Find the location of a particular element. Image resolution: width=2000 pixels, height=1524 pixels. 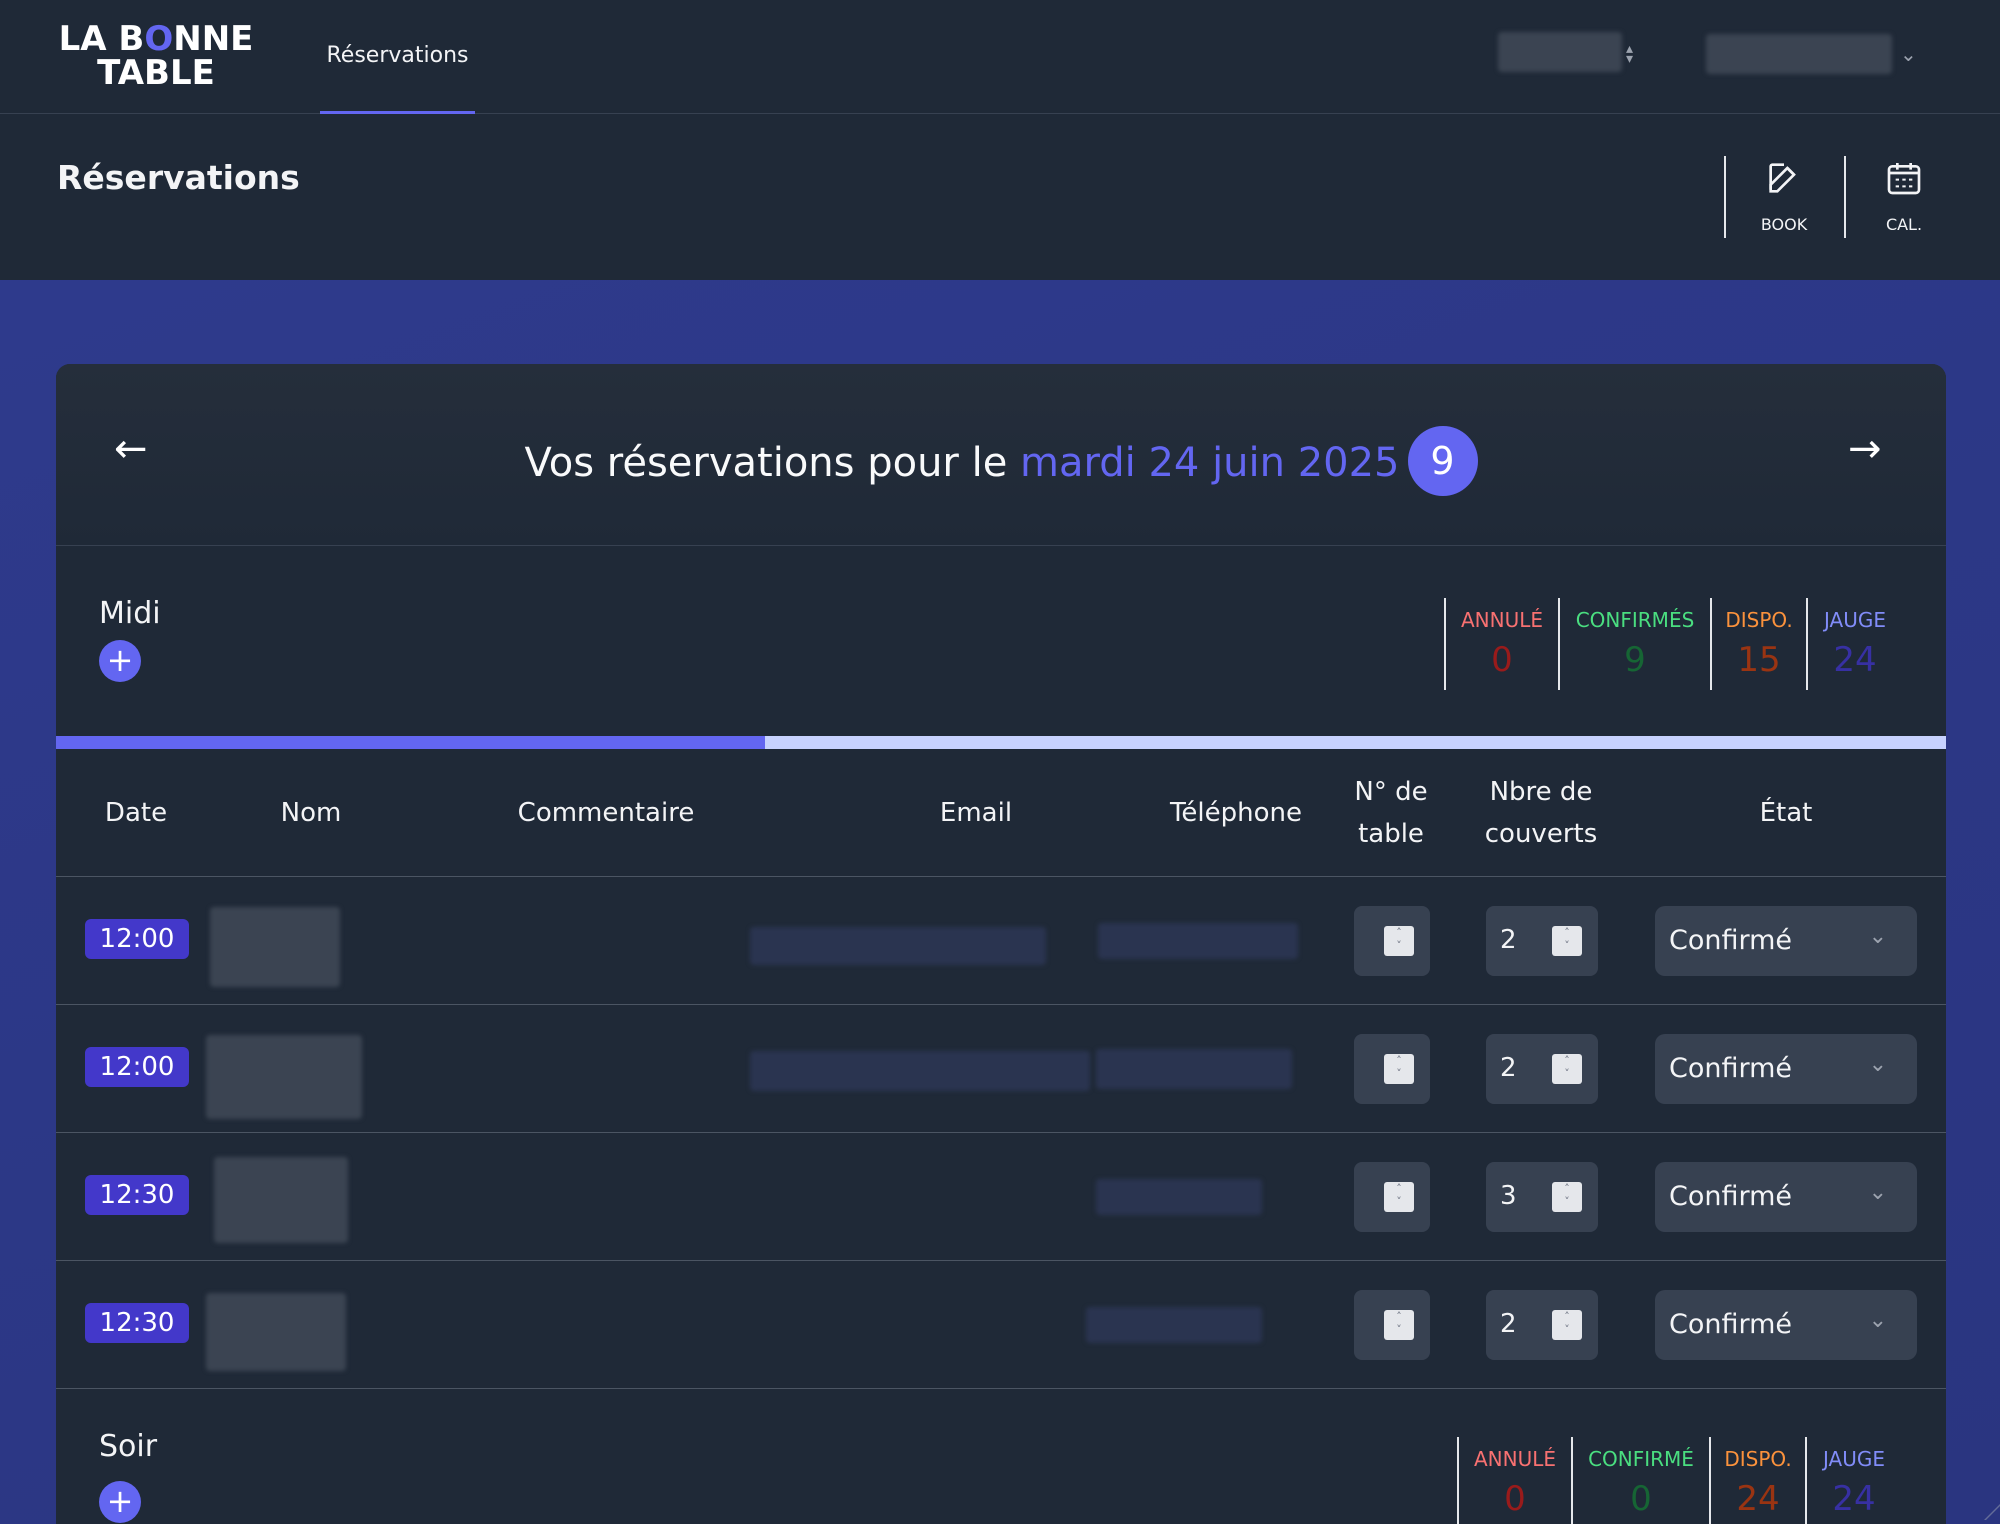

restaurant-select is located at coordinates (1560, 52).